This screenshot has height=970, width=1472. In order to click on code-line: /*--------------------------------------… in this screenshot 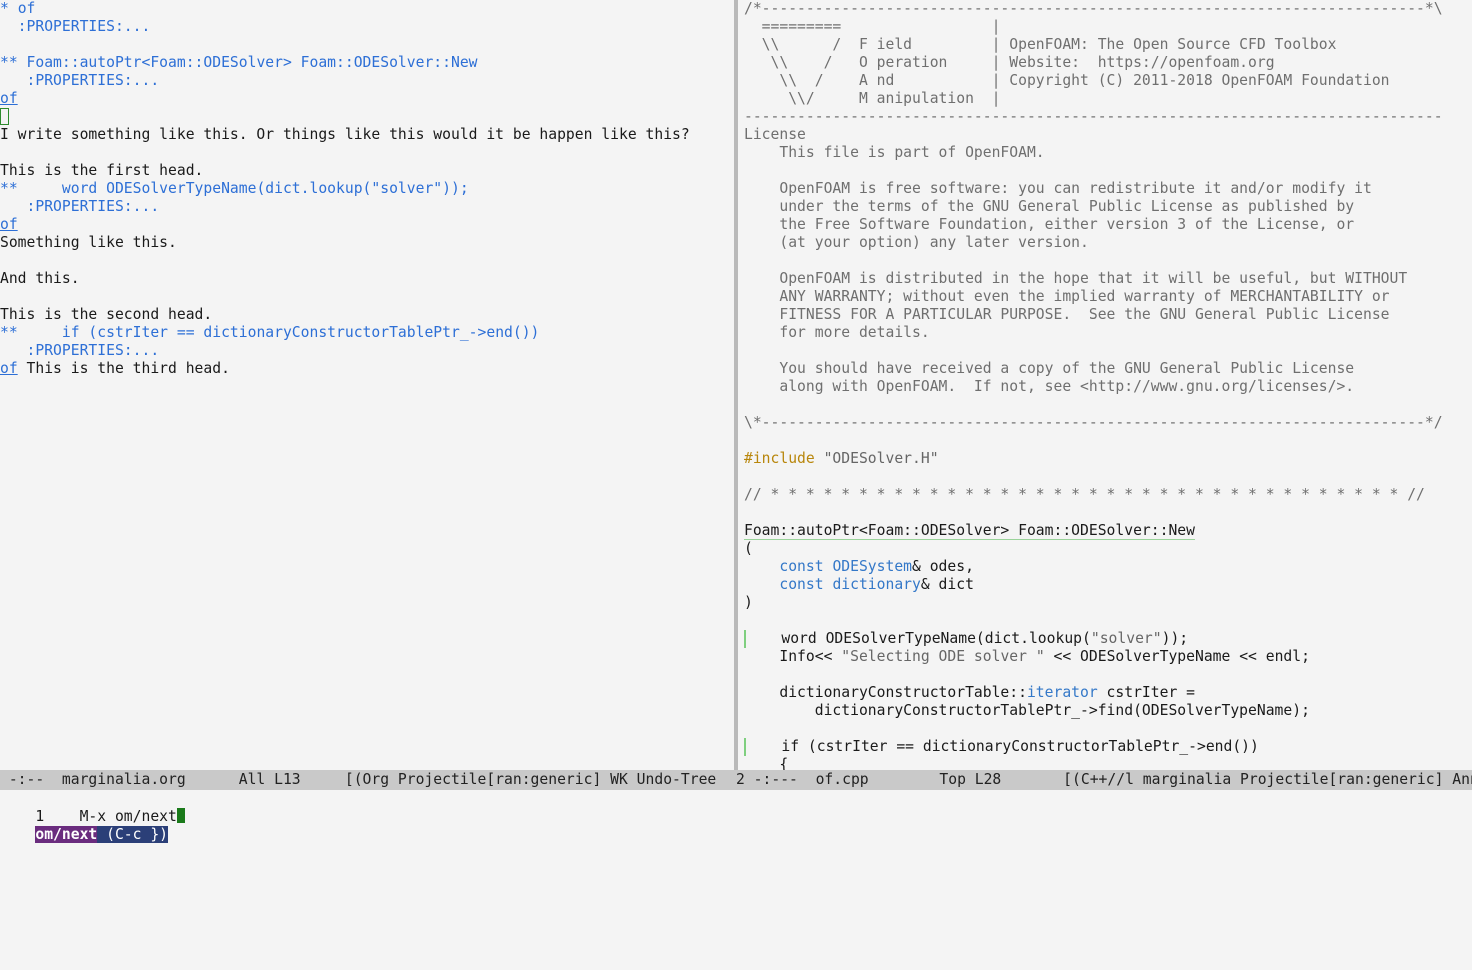, I will do `click(1093, 9)`.